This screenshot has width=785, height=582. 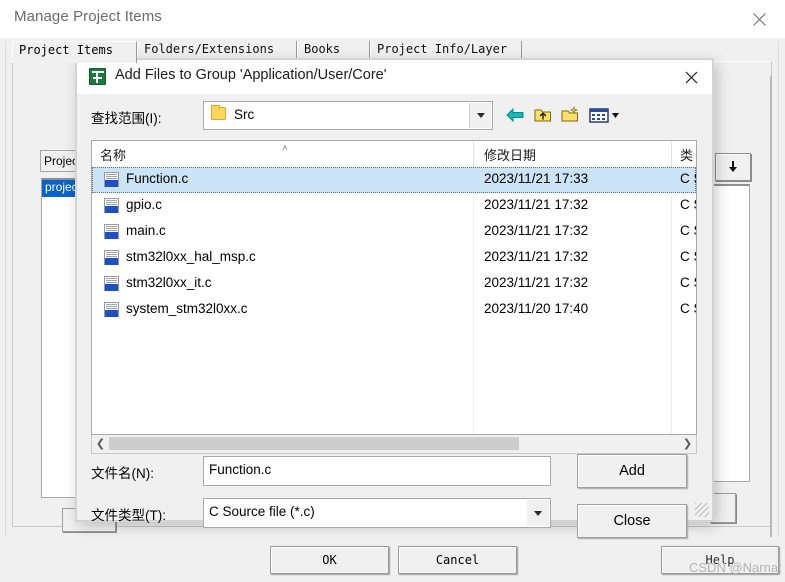 I want to click on chevron-left-icon: ❮, so click(x=100, y=443).